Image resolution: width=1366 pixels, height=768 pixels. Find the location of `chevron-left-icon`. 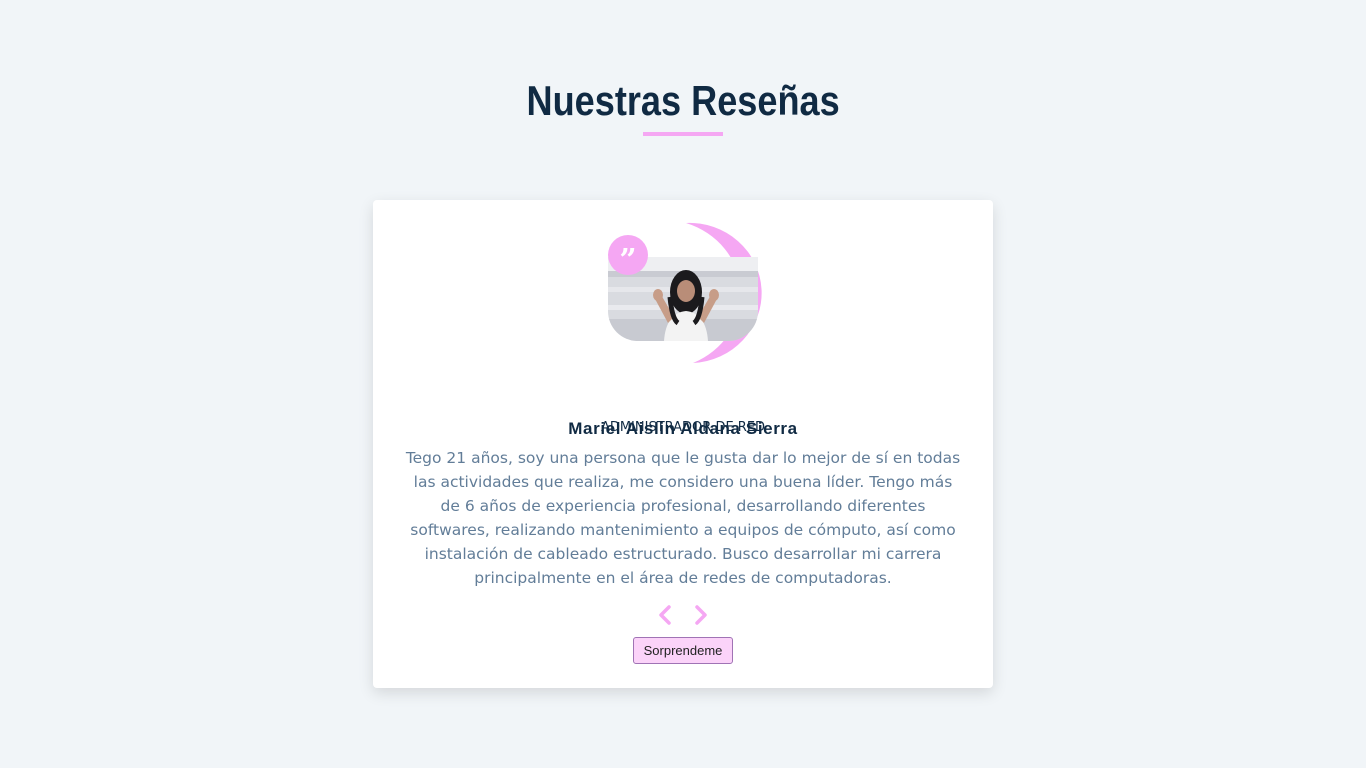

chevron-left-icon is located at coordinates (665, 615).